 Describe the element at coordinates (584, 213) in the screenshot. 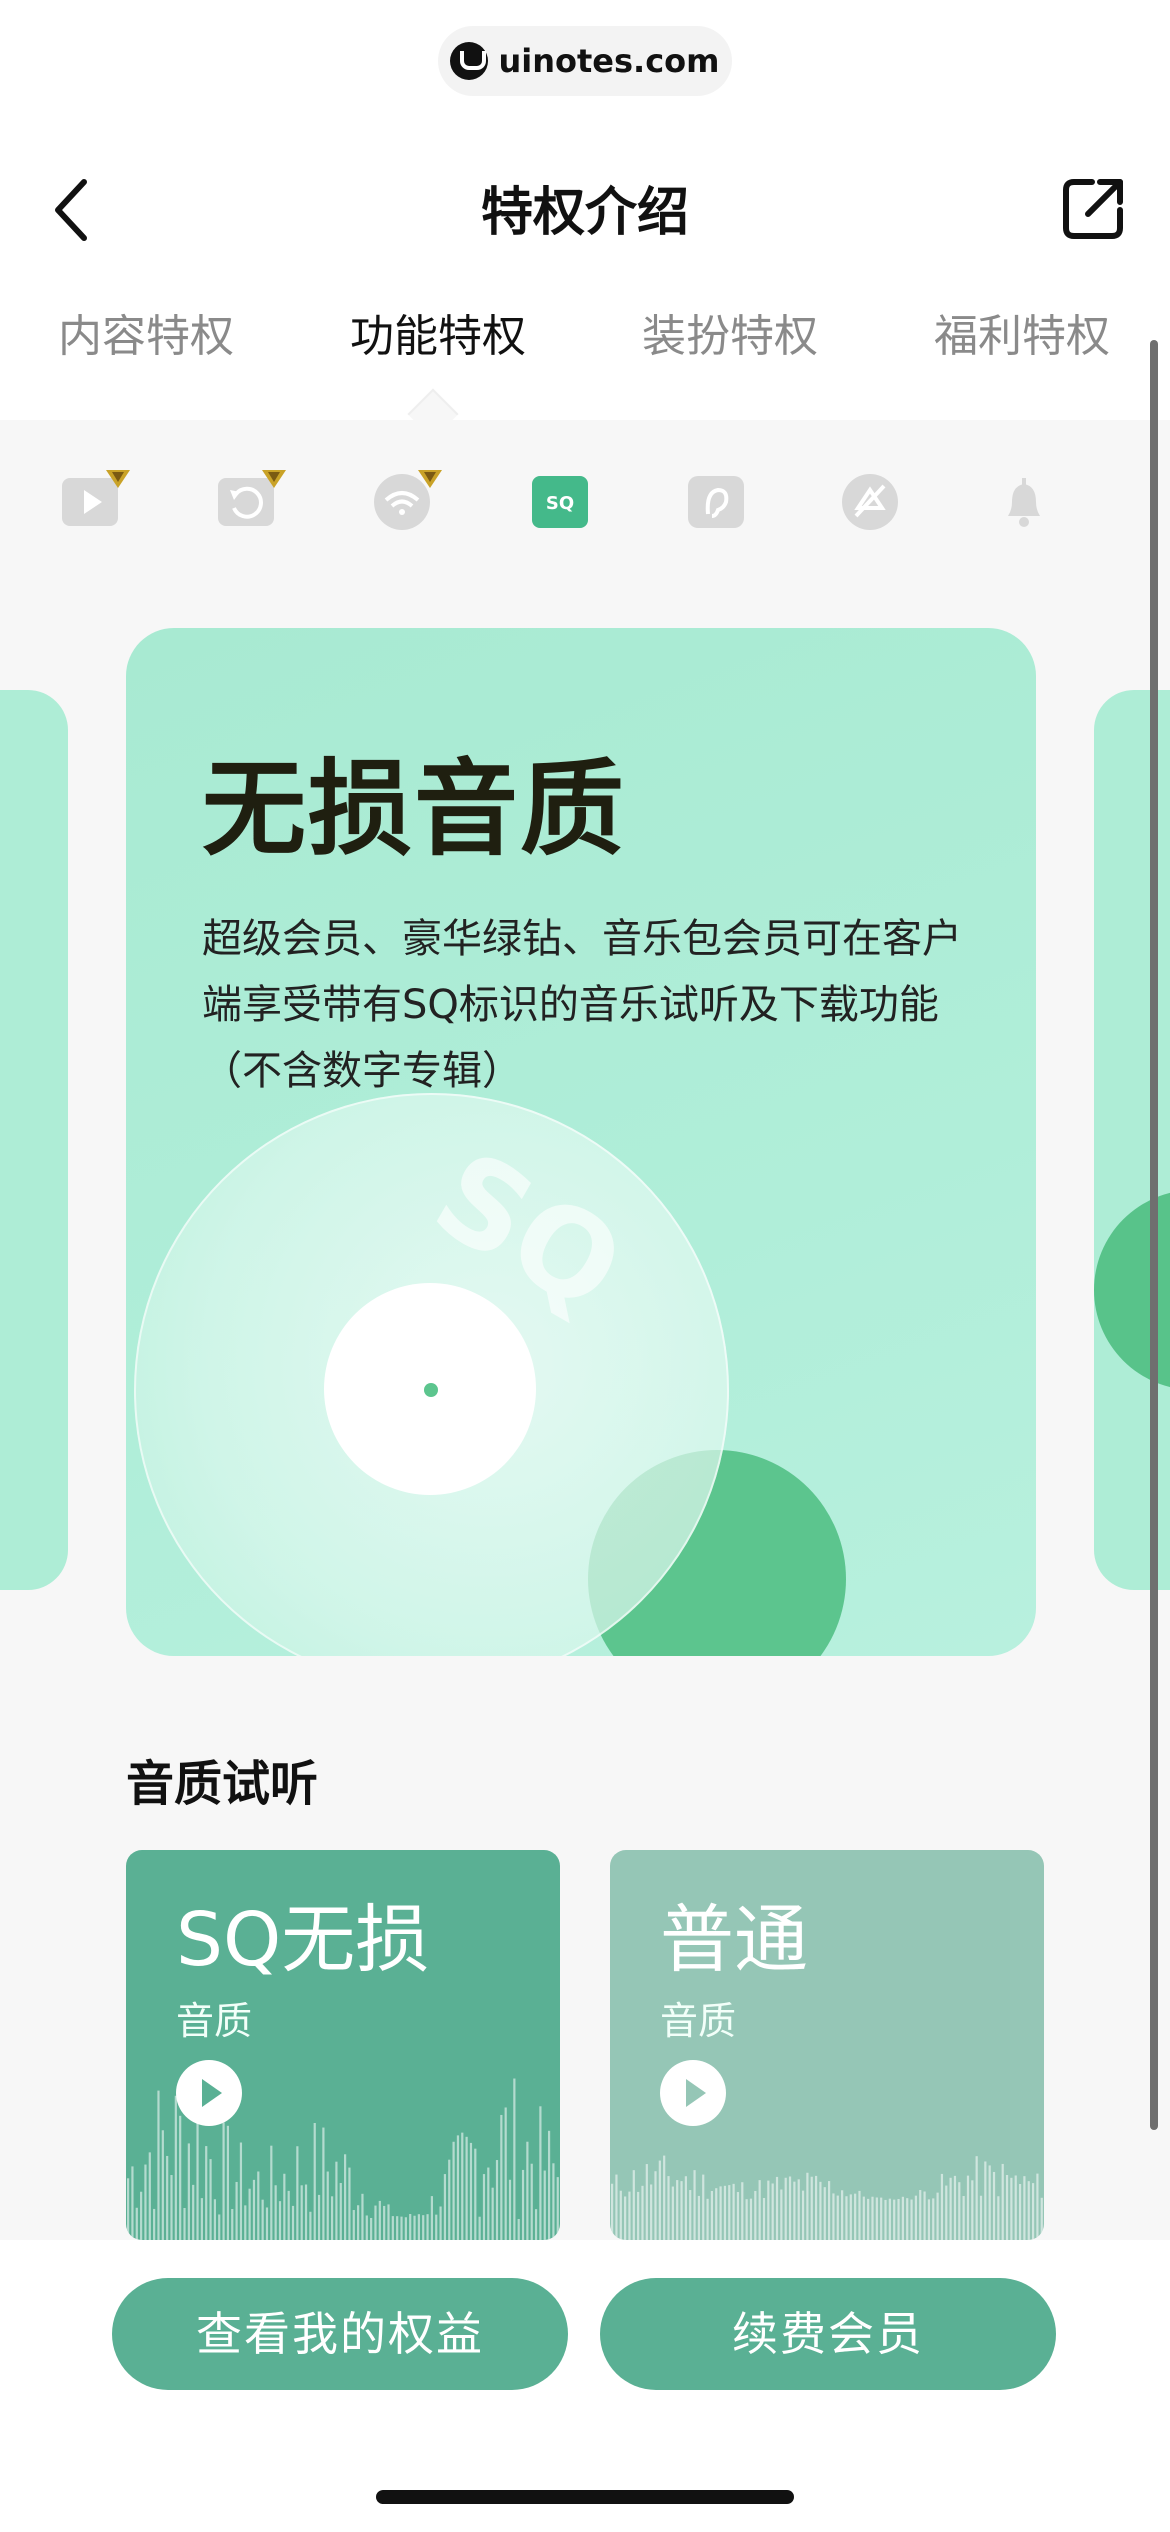

I see `page-title: 特权介绍` at that location.